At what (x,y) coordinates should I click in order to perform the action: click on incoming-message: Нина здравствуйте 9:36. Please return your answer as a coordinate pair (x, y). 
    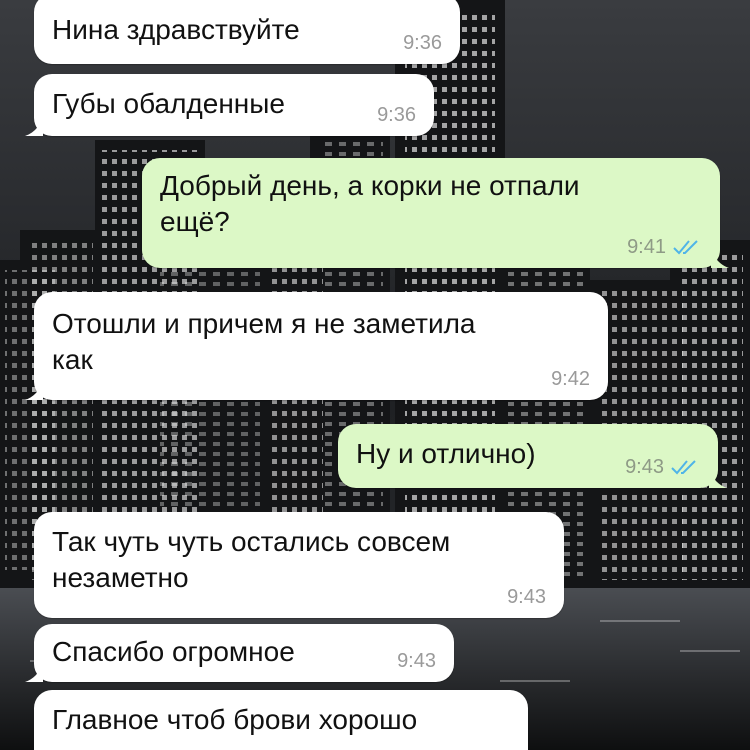
    Looking at the image, I should click on (247, 32).